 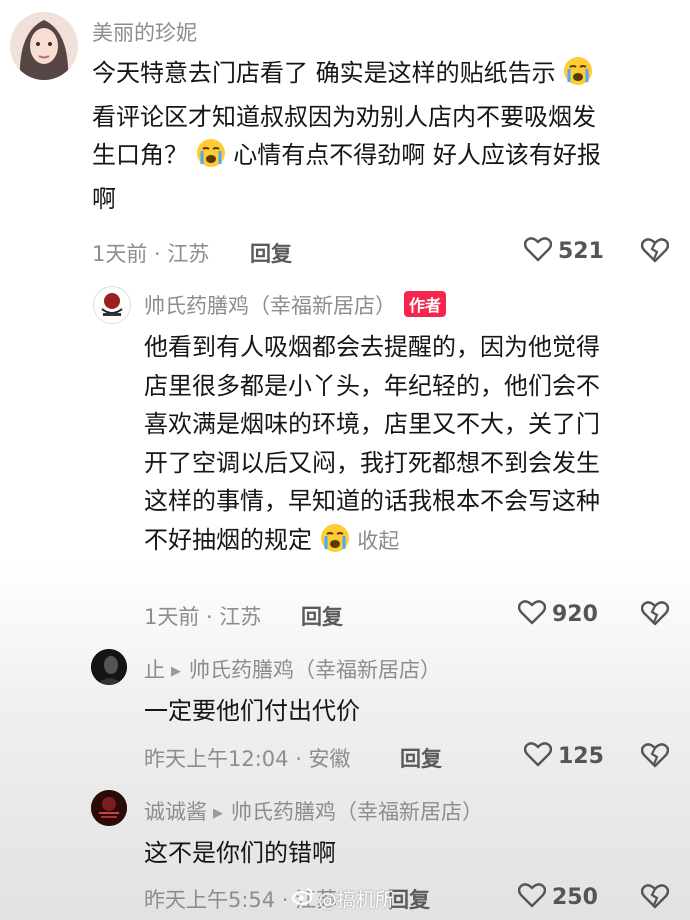 I want to click on comment-text: 这不是你们的错啊, so click(x=240, y=853).